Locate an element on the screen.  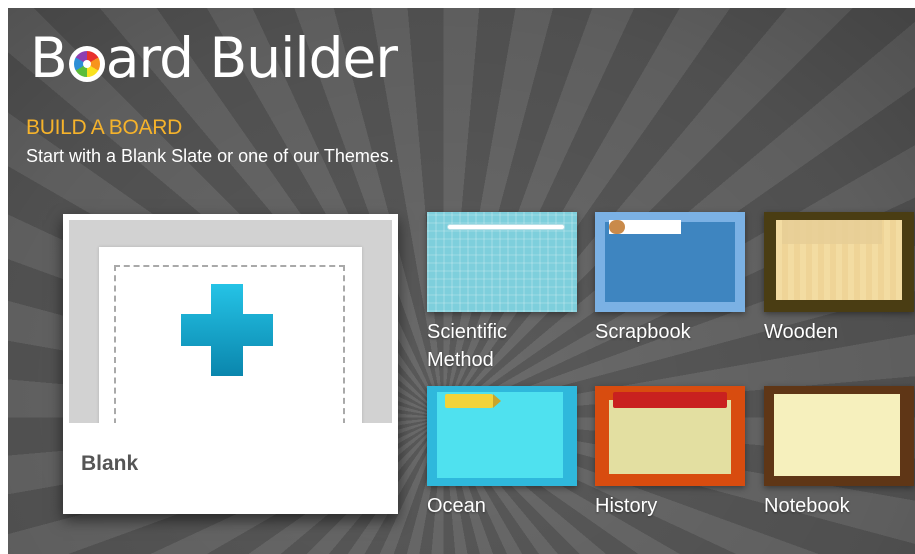
theme-label: Ocean is located at coordinates (456, 506).